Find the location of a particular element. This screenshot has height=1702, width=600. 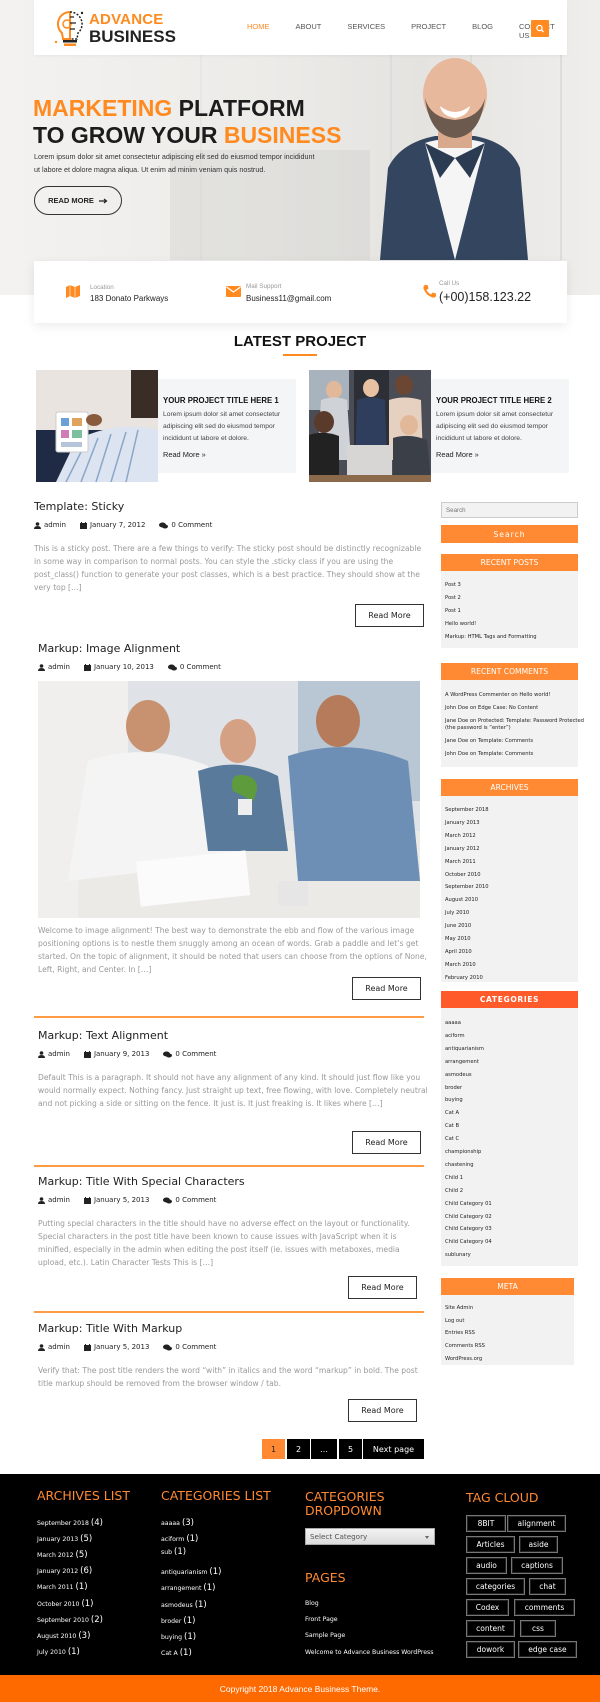

tag-link: content is located at coordinates (490, 1628).